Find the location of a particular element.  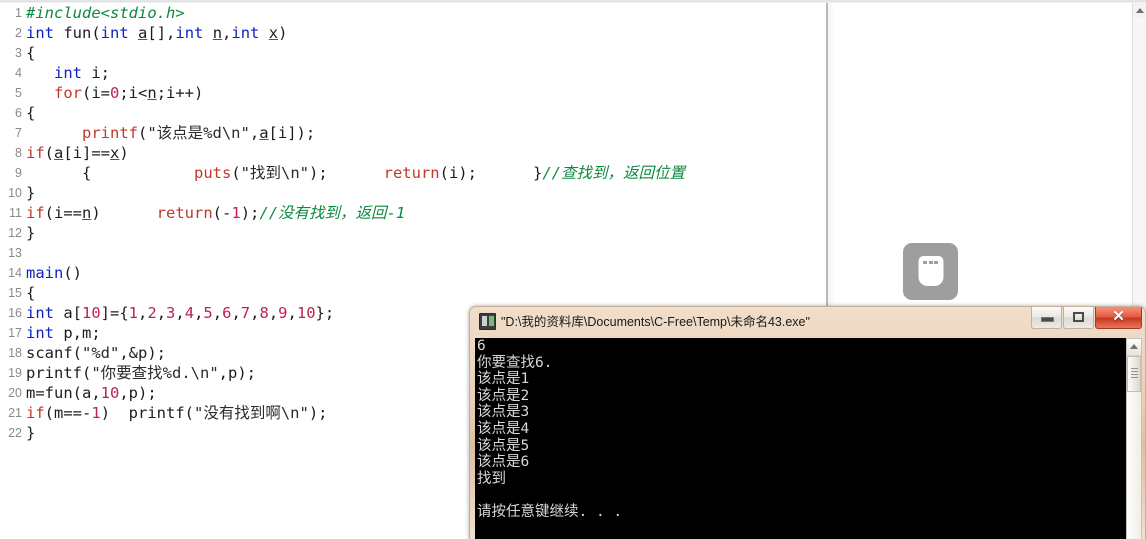

code-token: i; is located at coordinates (96, 73).